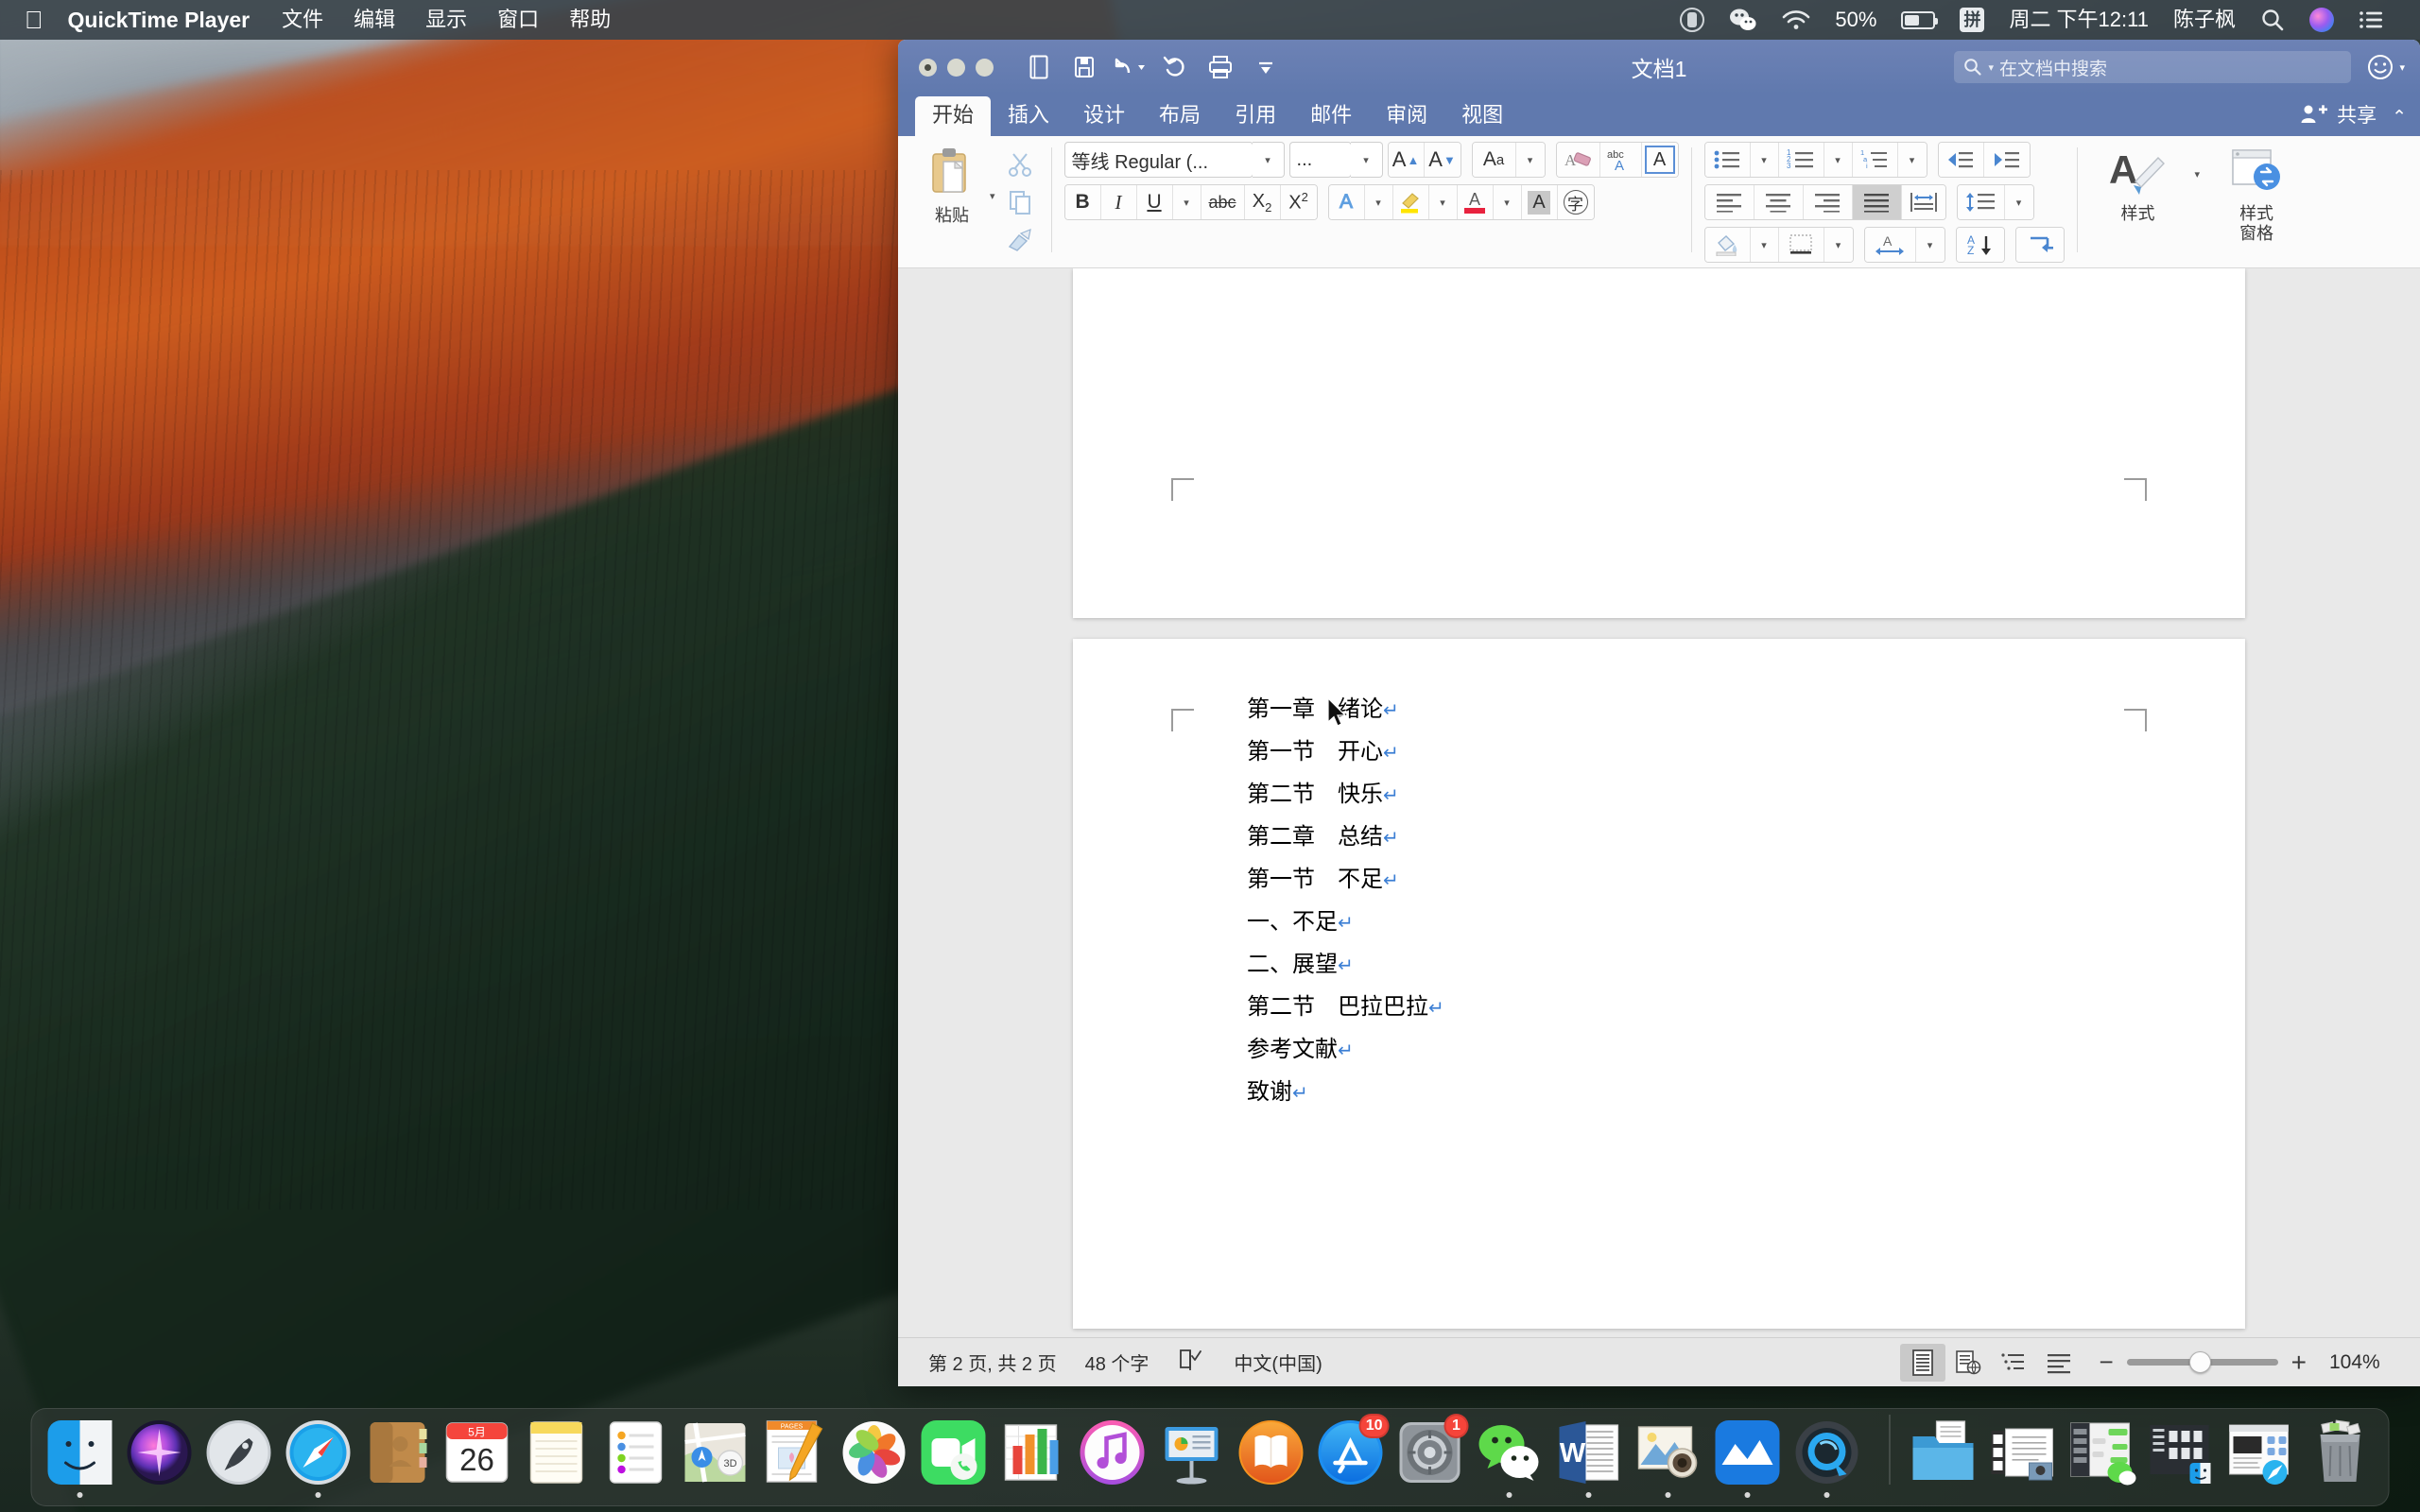 The width and height of the screenshot is (2420, 1512). Describe the element at coordinates (956, 67) in the screenshot. I see `minimize-window-button` at that location.